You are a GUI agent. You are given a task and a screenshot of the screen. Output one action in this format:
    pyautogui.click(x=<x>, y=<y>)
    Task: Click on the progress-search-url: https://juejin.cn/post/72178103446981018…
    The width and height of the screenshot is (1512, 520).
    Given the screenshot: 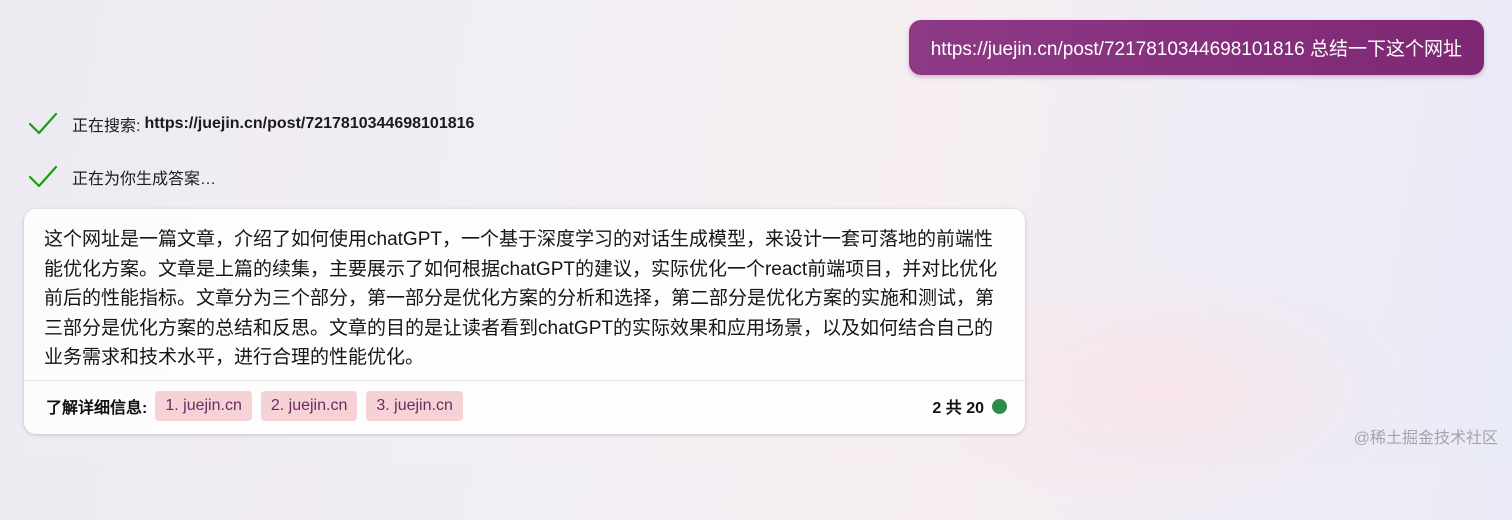 What is the action you would take?
    pyautogui.click(x=309, y=123)
    